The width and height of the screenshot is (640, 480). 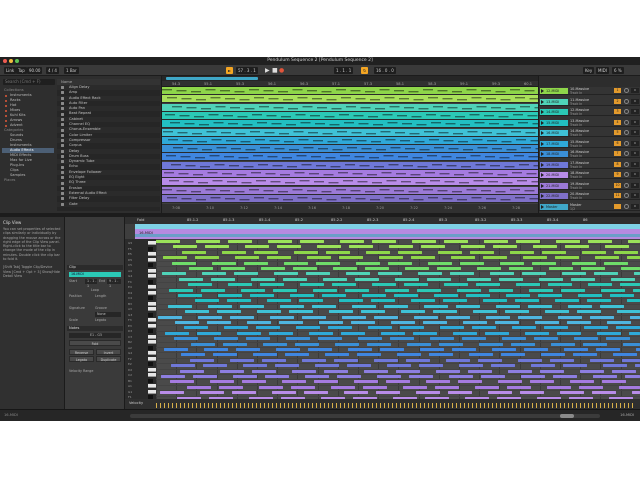 What do you see at coordinates (617, 111) in the screenshot?
I see `track-activator-button: 3` at bounding box center [617, 111].